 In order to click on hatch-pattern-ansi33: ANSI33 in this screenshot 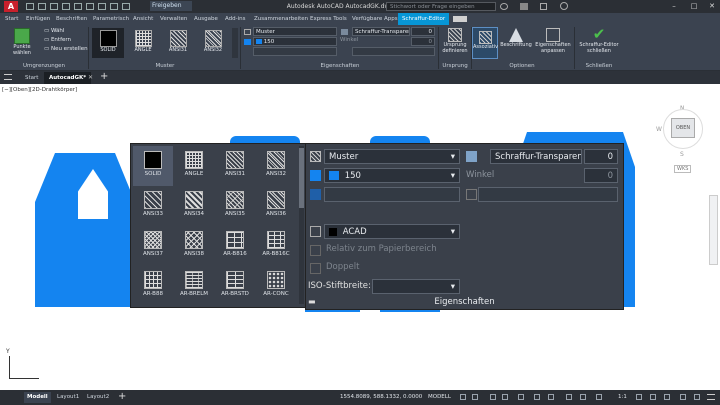, I will do `click(153, 206)`.